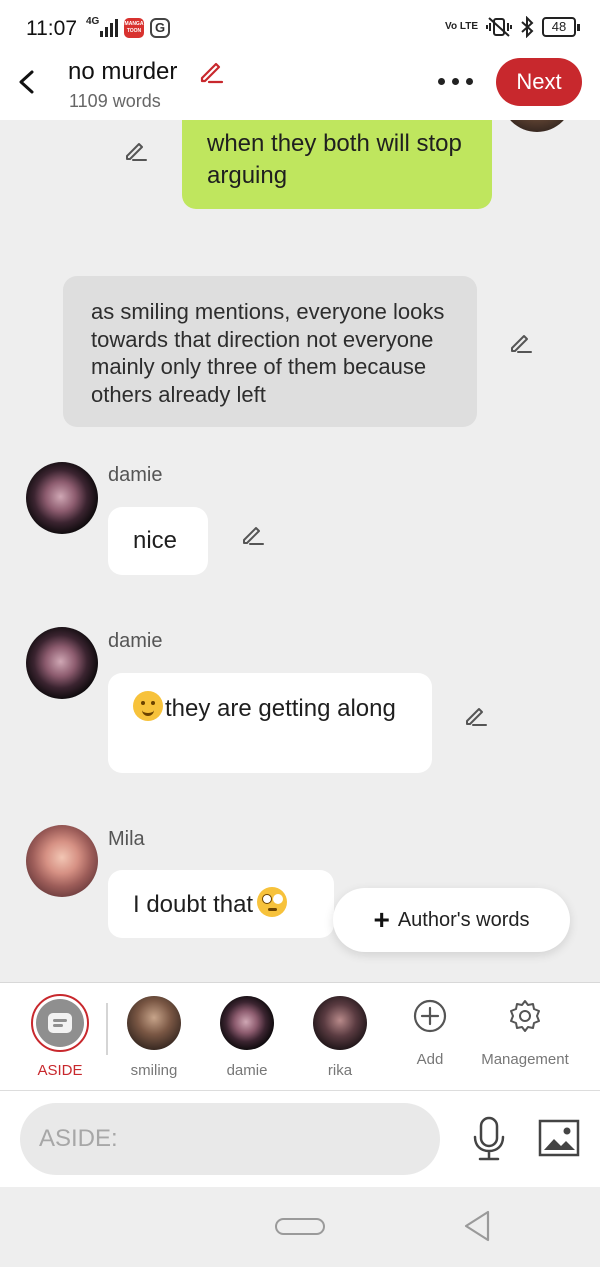  I want to click on character-smiling: smiling, so click(154, 1037).